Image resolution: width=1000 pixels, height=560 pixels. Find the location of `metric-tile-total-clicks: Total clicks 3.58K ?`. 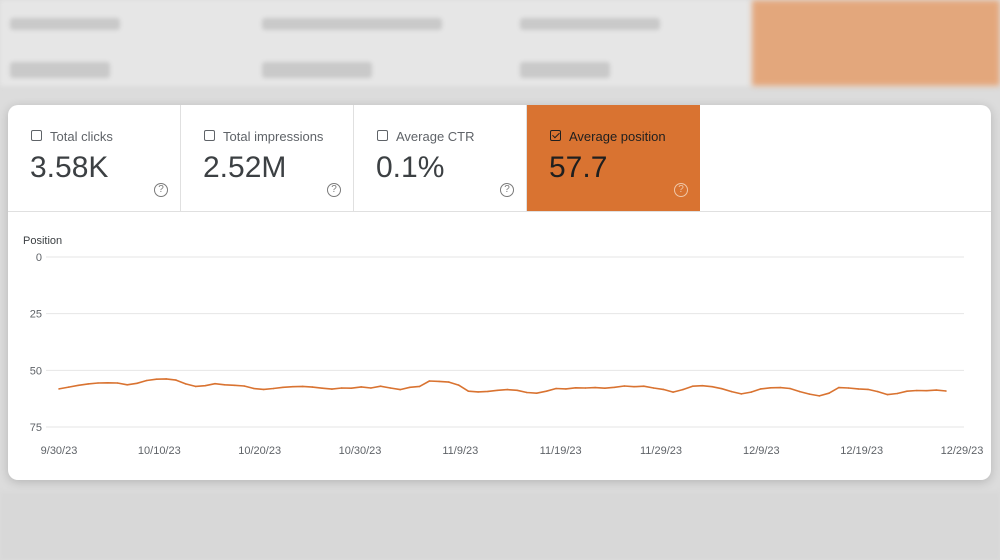

metric-tile-total-clicks: Total clicks 3.58K ? is located at coordinates (94, 158).